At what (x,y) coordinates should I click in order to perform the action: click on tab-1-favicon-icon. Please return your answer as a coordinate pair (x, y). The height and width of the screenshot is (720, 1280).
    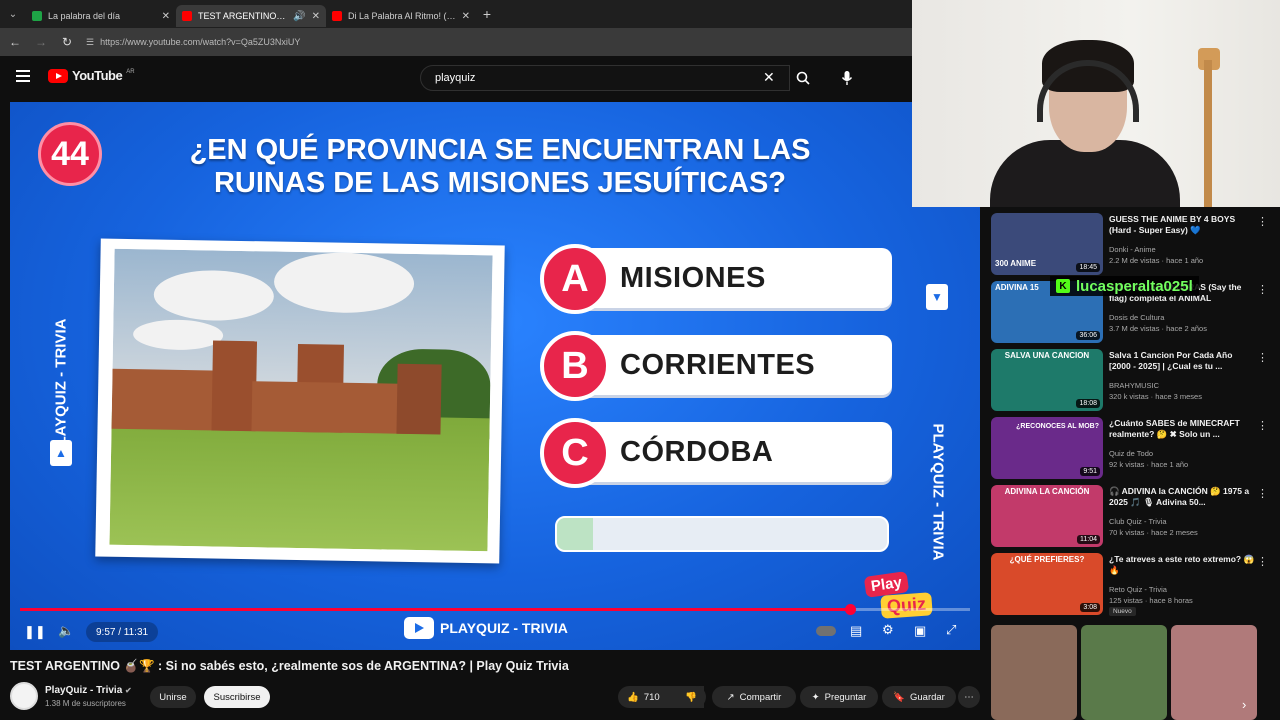
    Looking at the image, I should click on (37, 16).